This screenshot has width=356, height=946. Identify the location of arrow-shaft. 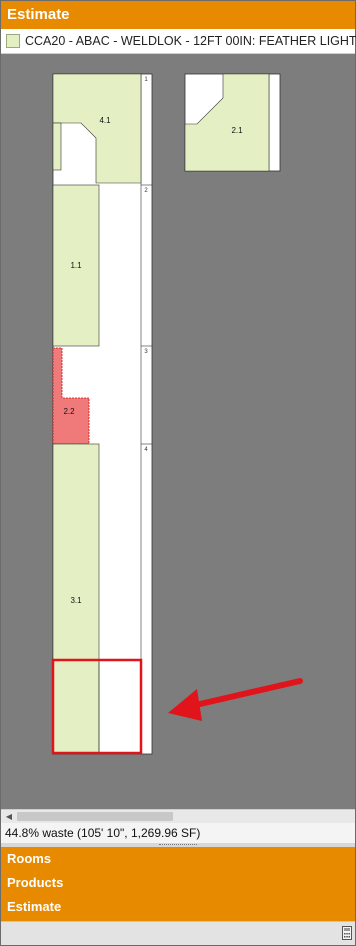
(243, 694).